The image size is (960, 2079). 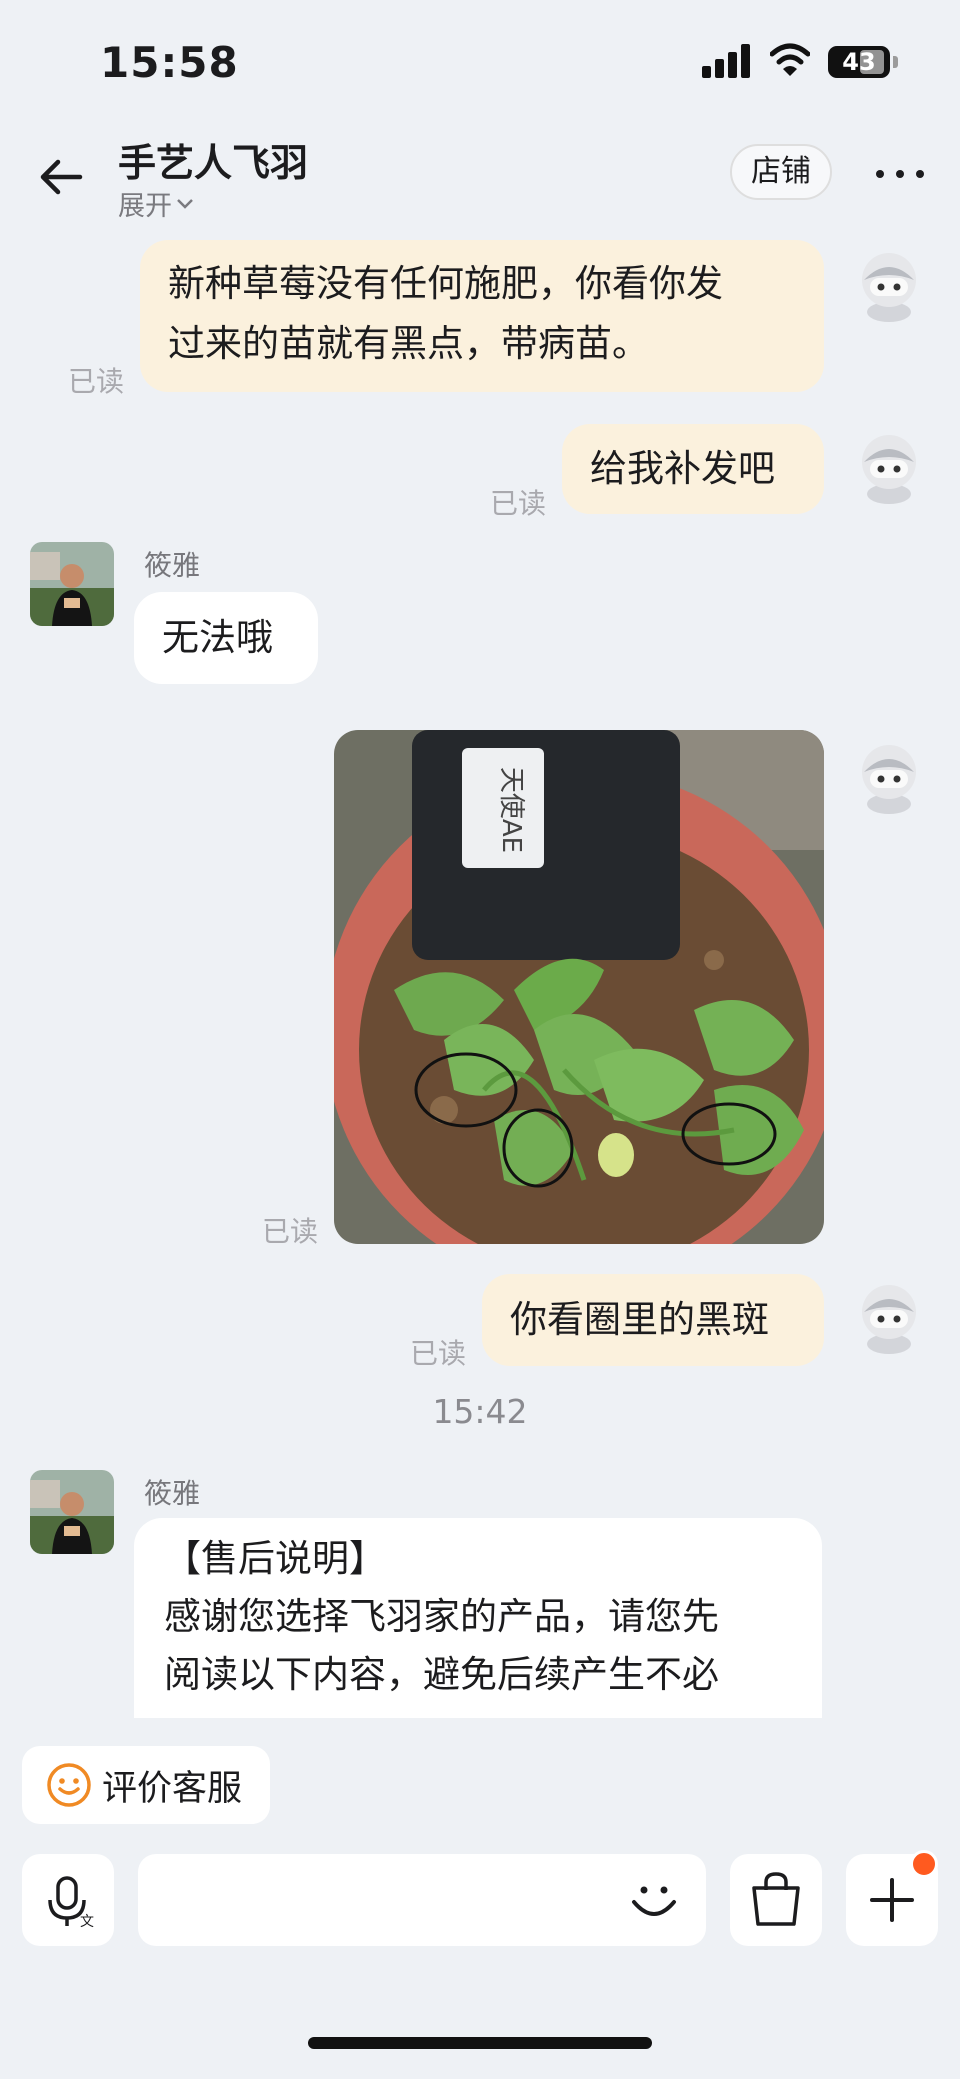 What do you see at coordinates (480, 60) in the screenshot?
I see `status-bar: 15:58 43` at bounding box center [480, 60].